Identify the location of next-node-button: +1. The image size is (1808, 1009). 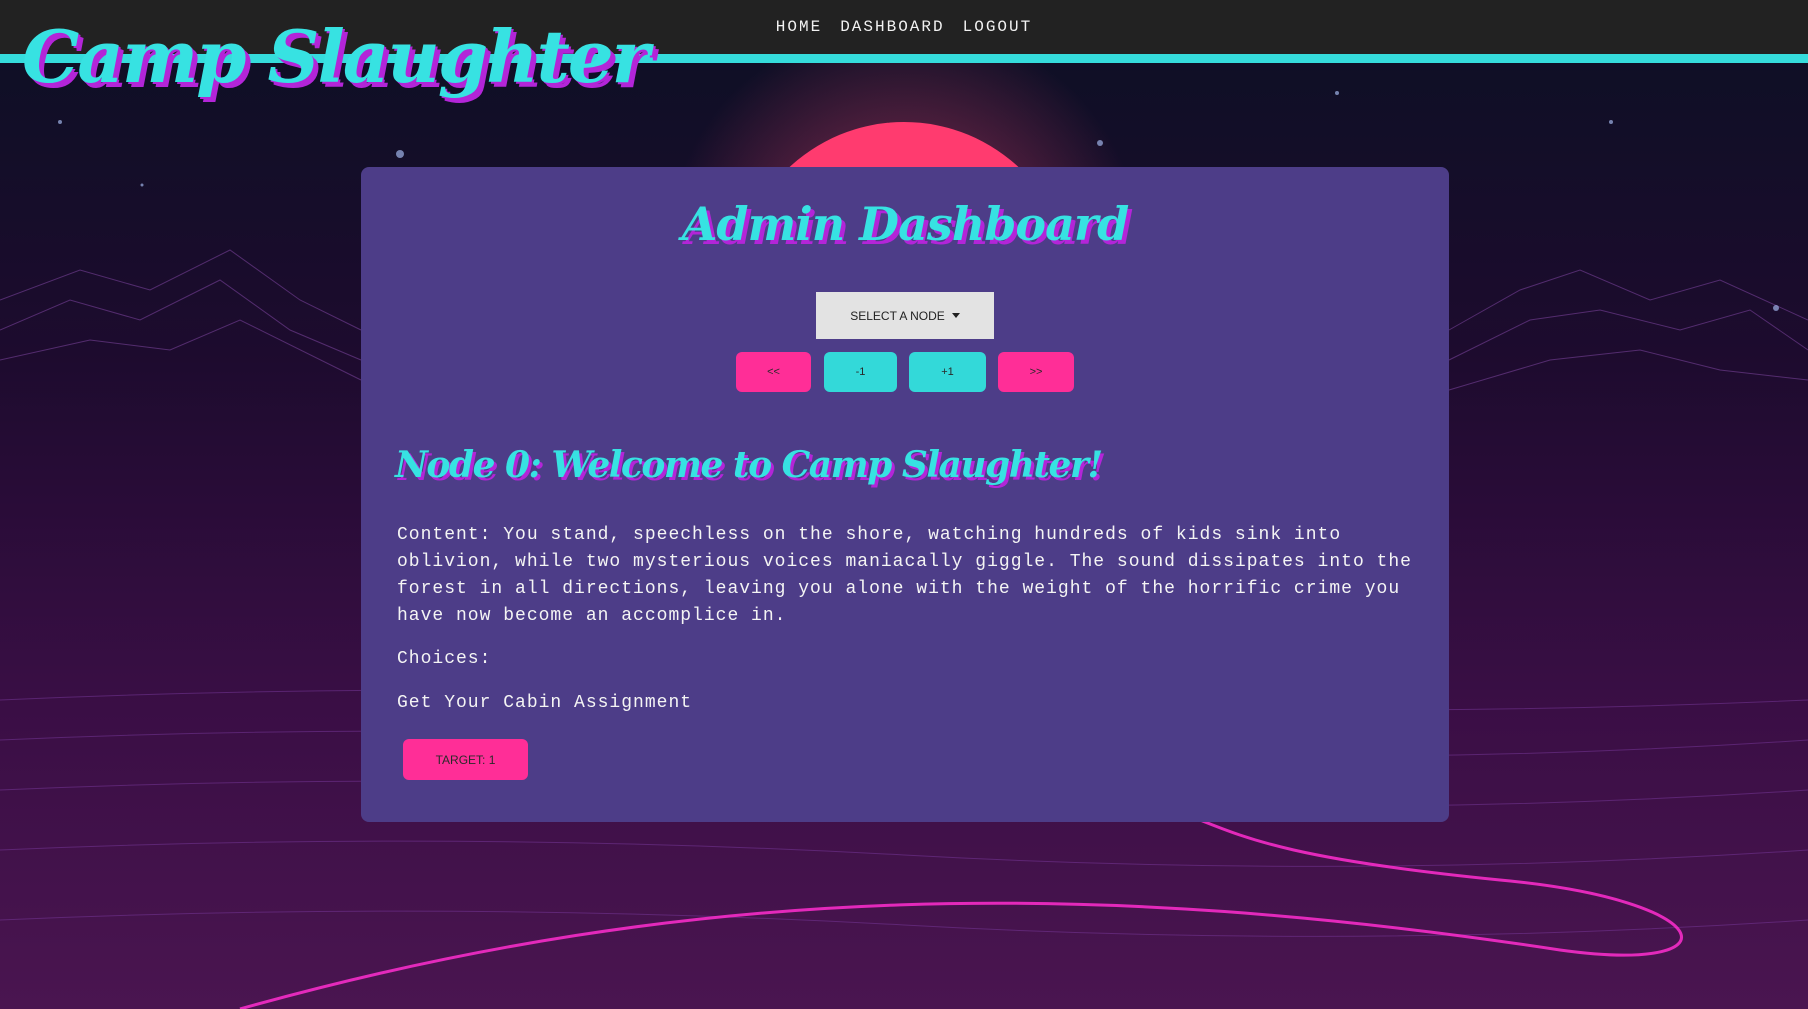
(947, 372).